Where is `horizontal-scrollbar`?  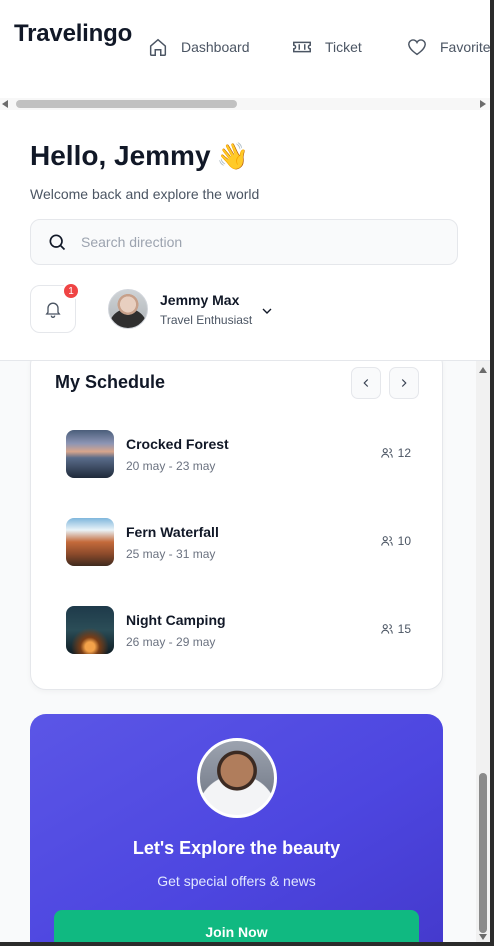 horizontal-scrollbar is located at coordinates (245, 104).